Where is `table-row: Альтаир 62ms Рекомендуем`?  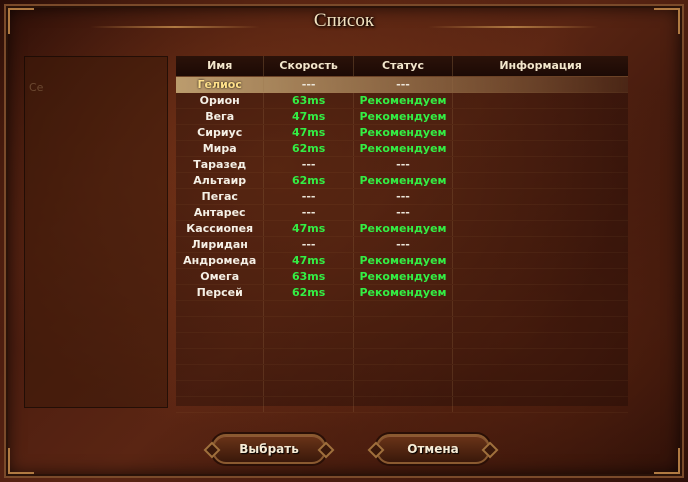
table-row: Альтаир 62ms Рекомендуем is located at coordinates (402, 181).